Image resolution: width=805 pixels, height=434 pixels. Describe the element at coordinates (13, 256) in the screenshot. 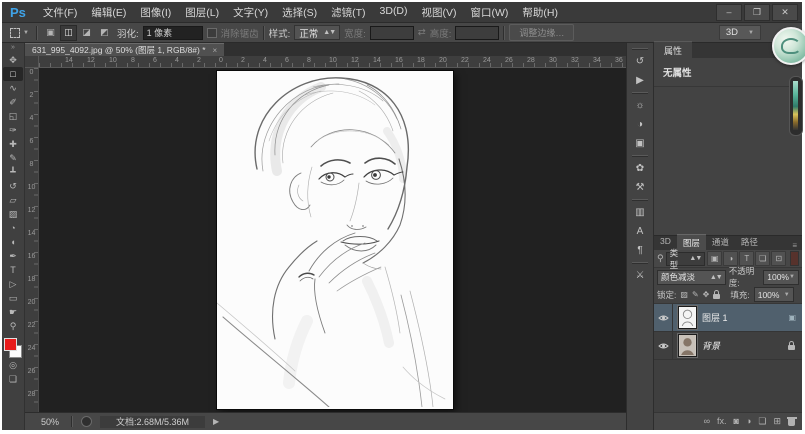

I see `pen-tool: ✒` at that location.